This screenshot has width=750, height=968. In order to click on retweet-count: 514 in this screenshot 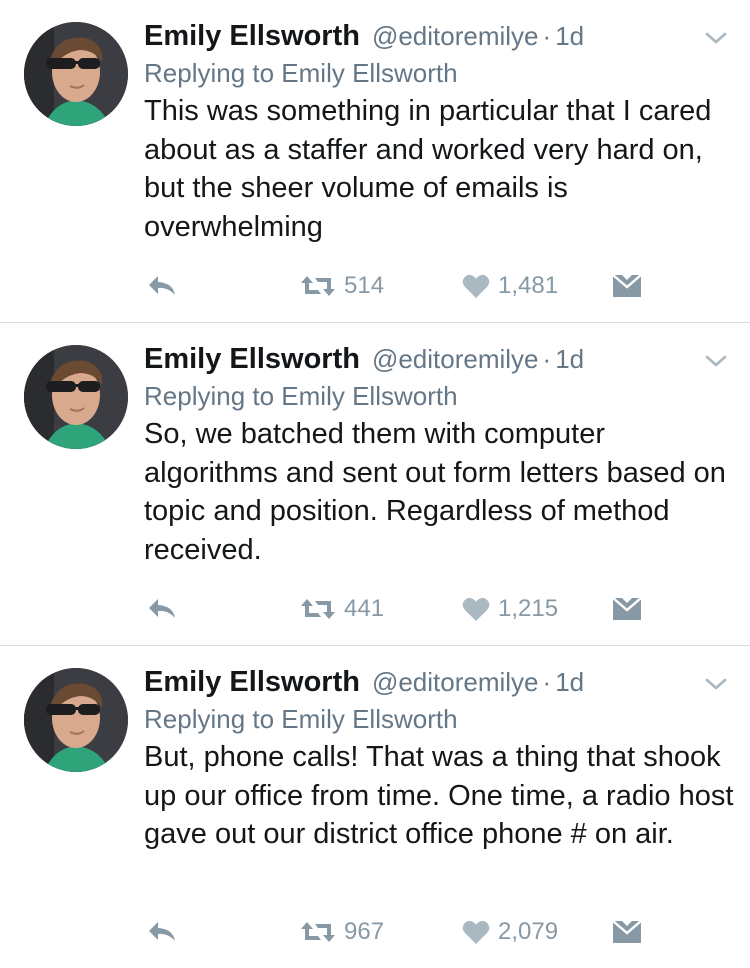, I will do `click(364, 285)`.